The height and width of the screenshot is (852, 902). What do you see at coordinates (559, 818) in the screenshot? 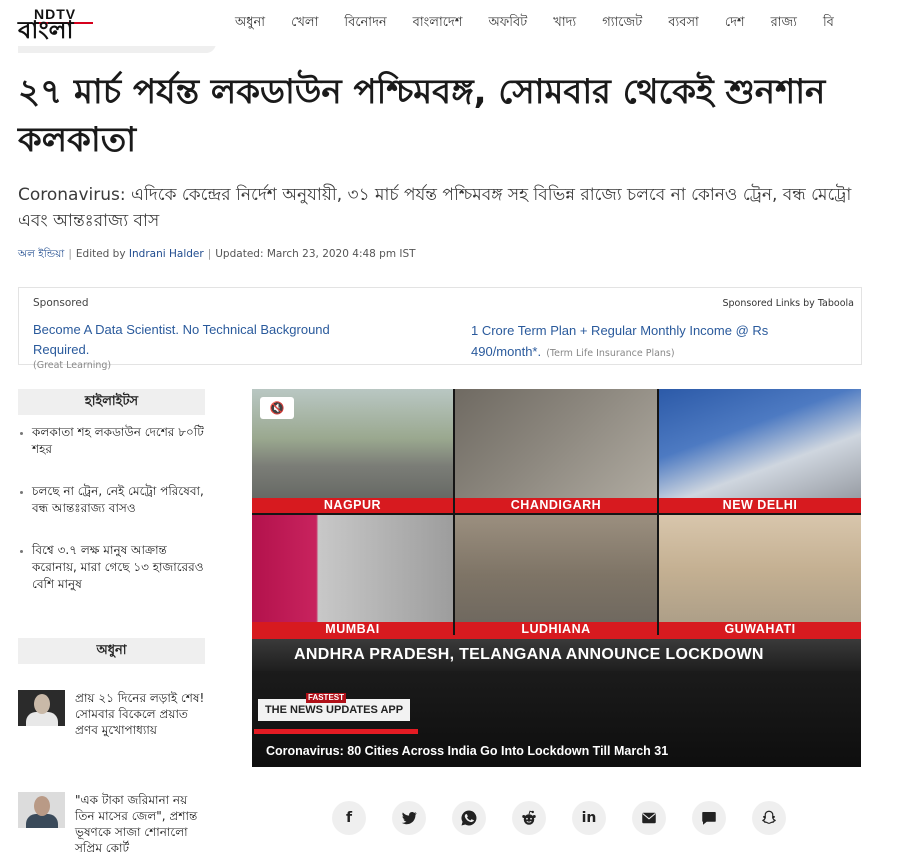
I see `share-bar: f in` at bounding box center [559, 818].